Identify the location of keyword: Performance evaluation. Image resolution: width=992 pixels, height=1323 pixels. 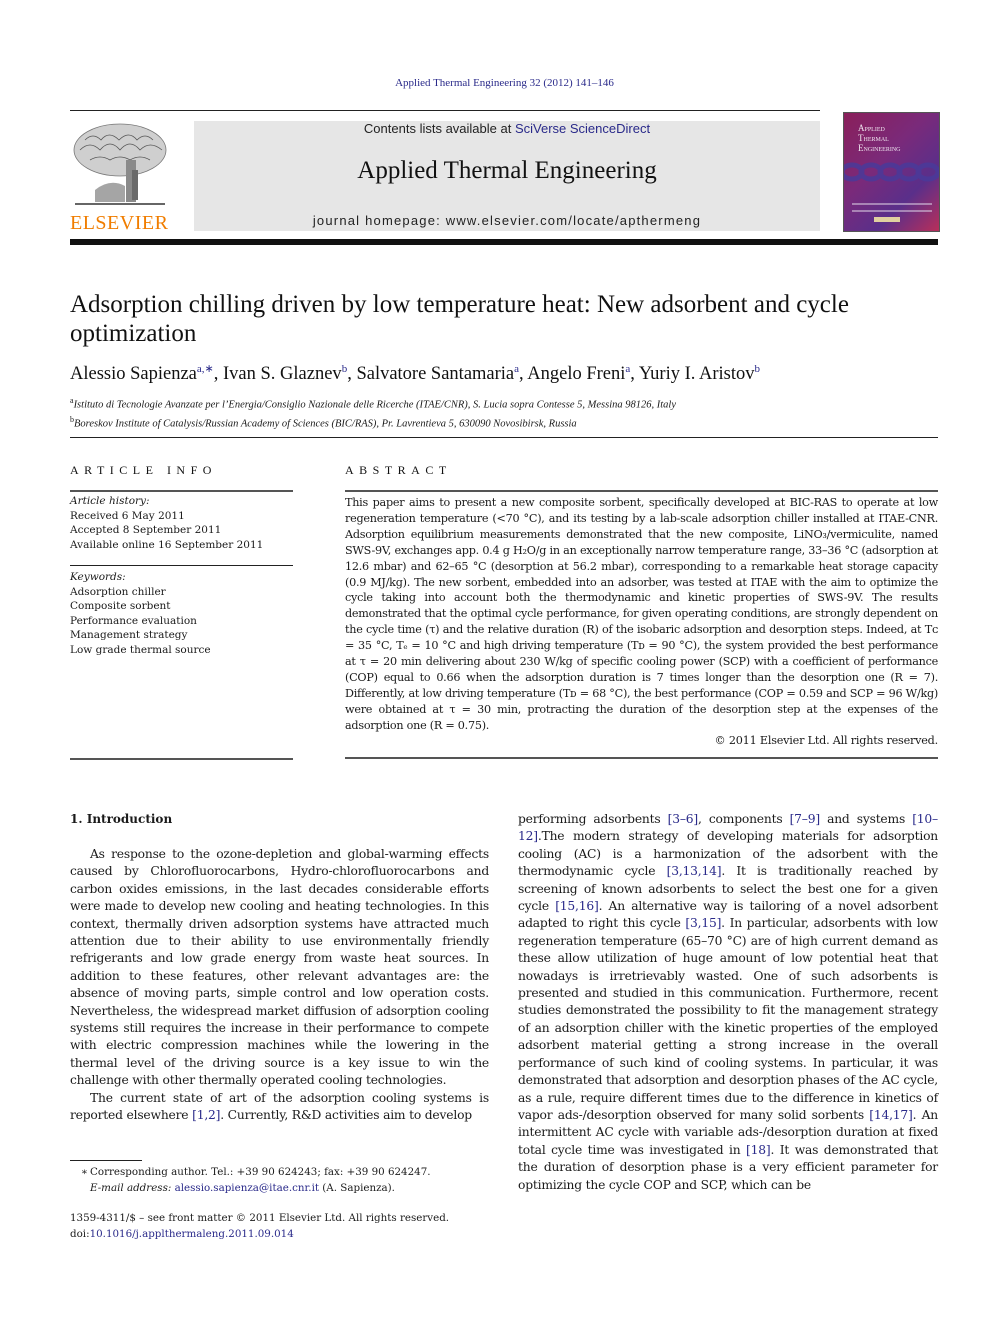
(133, 620).